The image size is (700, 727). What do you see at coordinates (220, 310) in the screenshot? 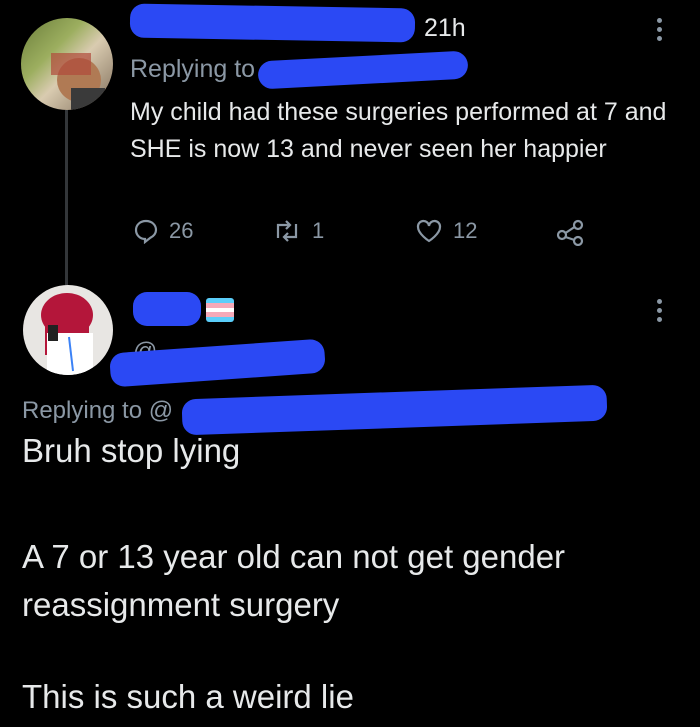
I see `trans-flag-emoji` at bounding box center [220, 310].